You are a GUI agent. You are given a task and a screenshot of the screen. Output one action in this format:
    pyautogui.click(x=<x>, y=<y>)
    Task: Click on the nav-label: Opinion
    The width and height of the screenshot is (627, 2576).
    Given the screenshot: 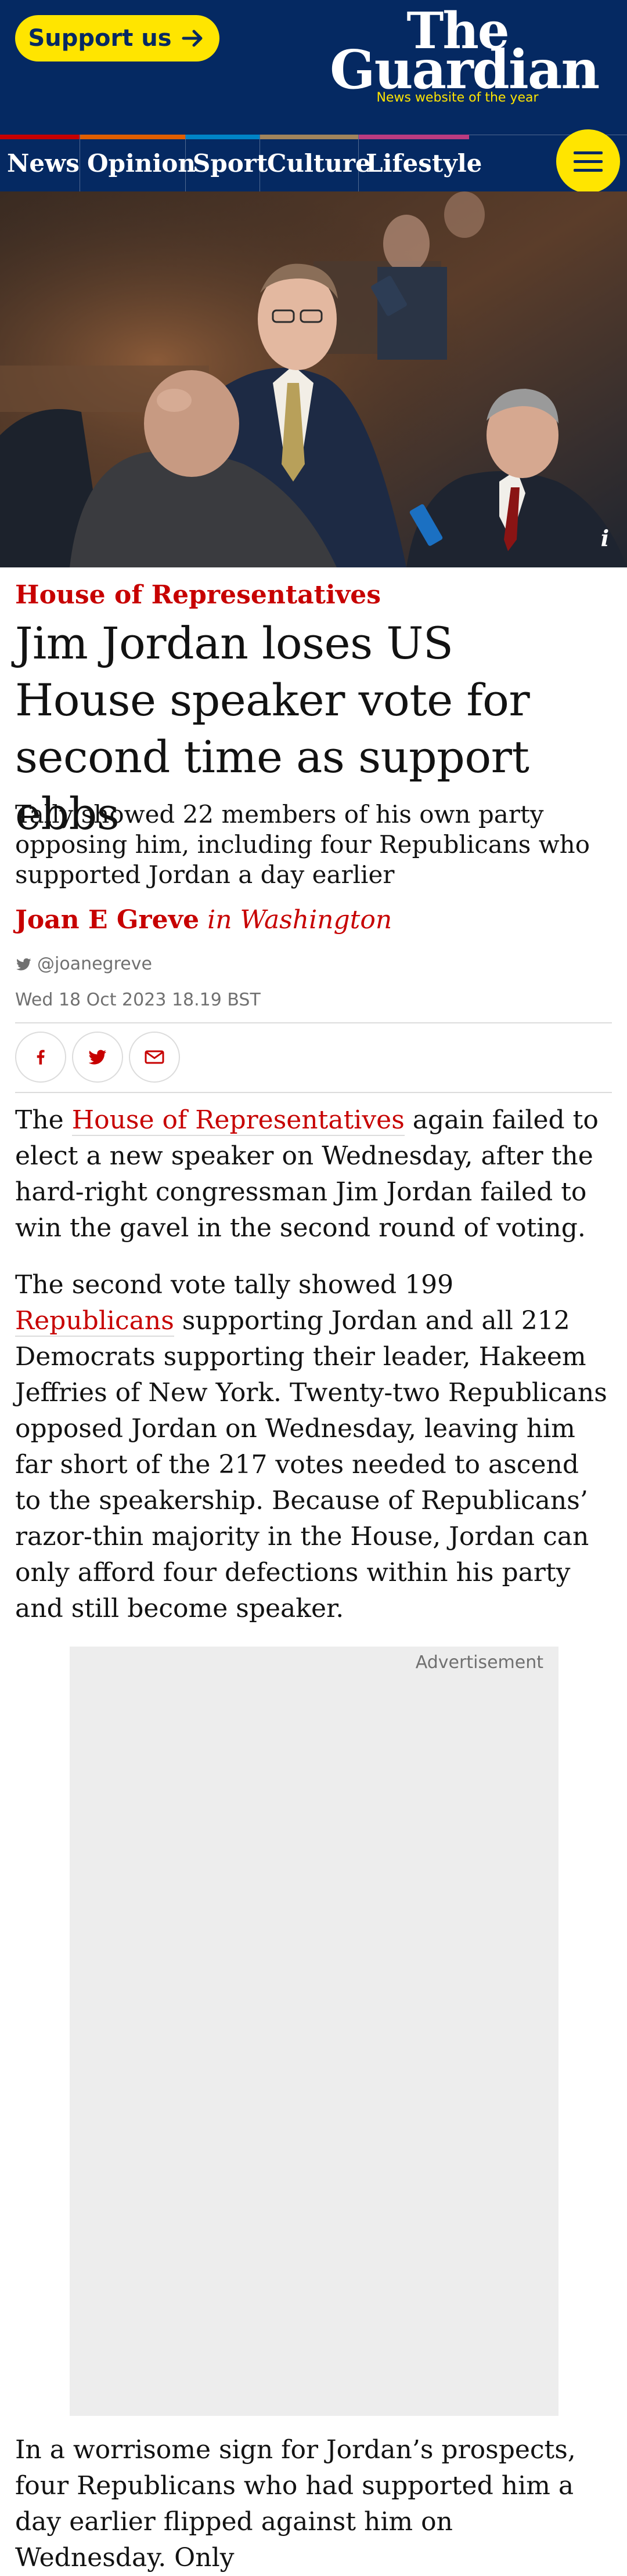 What is the action you would take?
    pyautogui.click(x=142, y=163)
    